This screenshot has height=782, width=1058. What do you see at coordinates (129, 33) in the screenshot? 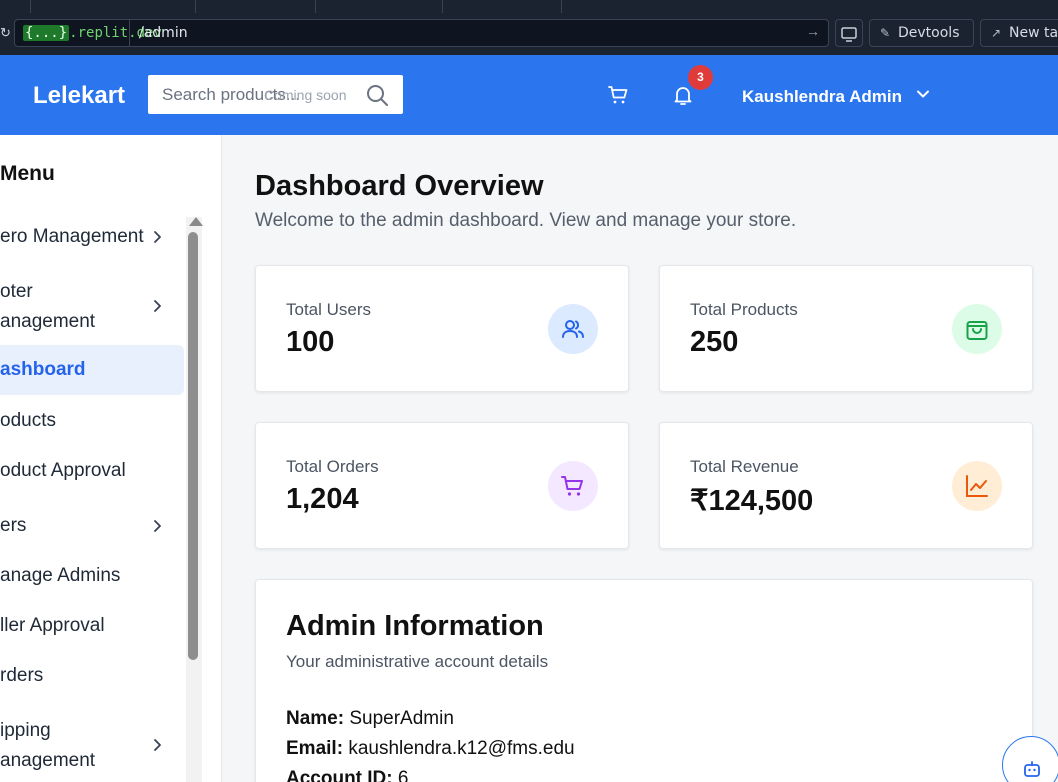
I see `url-divider` at bounding box center [129, 33].